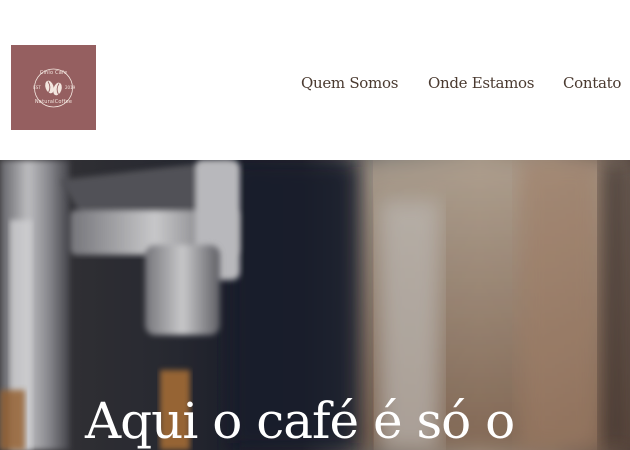  I want to click on nav-link-contato: Contato, so click(592, 83).